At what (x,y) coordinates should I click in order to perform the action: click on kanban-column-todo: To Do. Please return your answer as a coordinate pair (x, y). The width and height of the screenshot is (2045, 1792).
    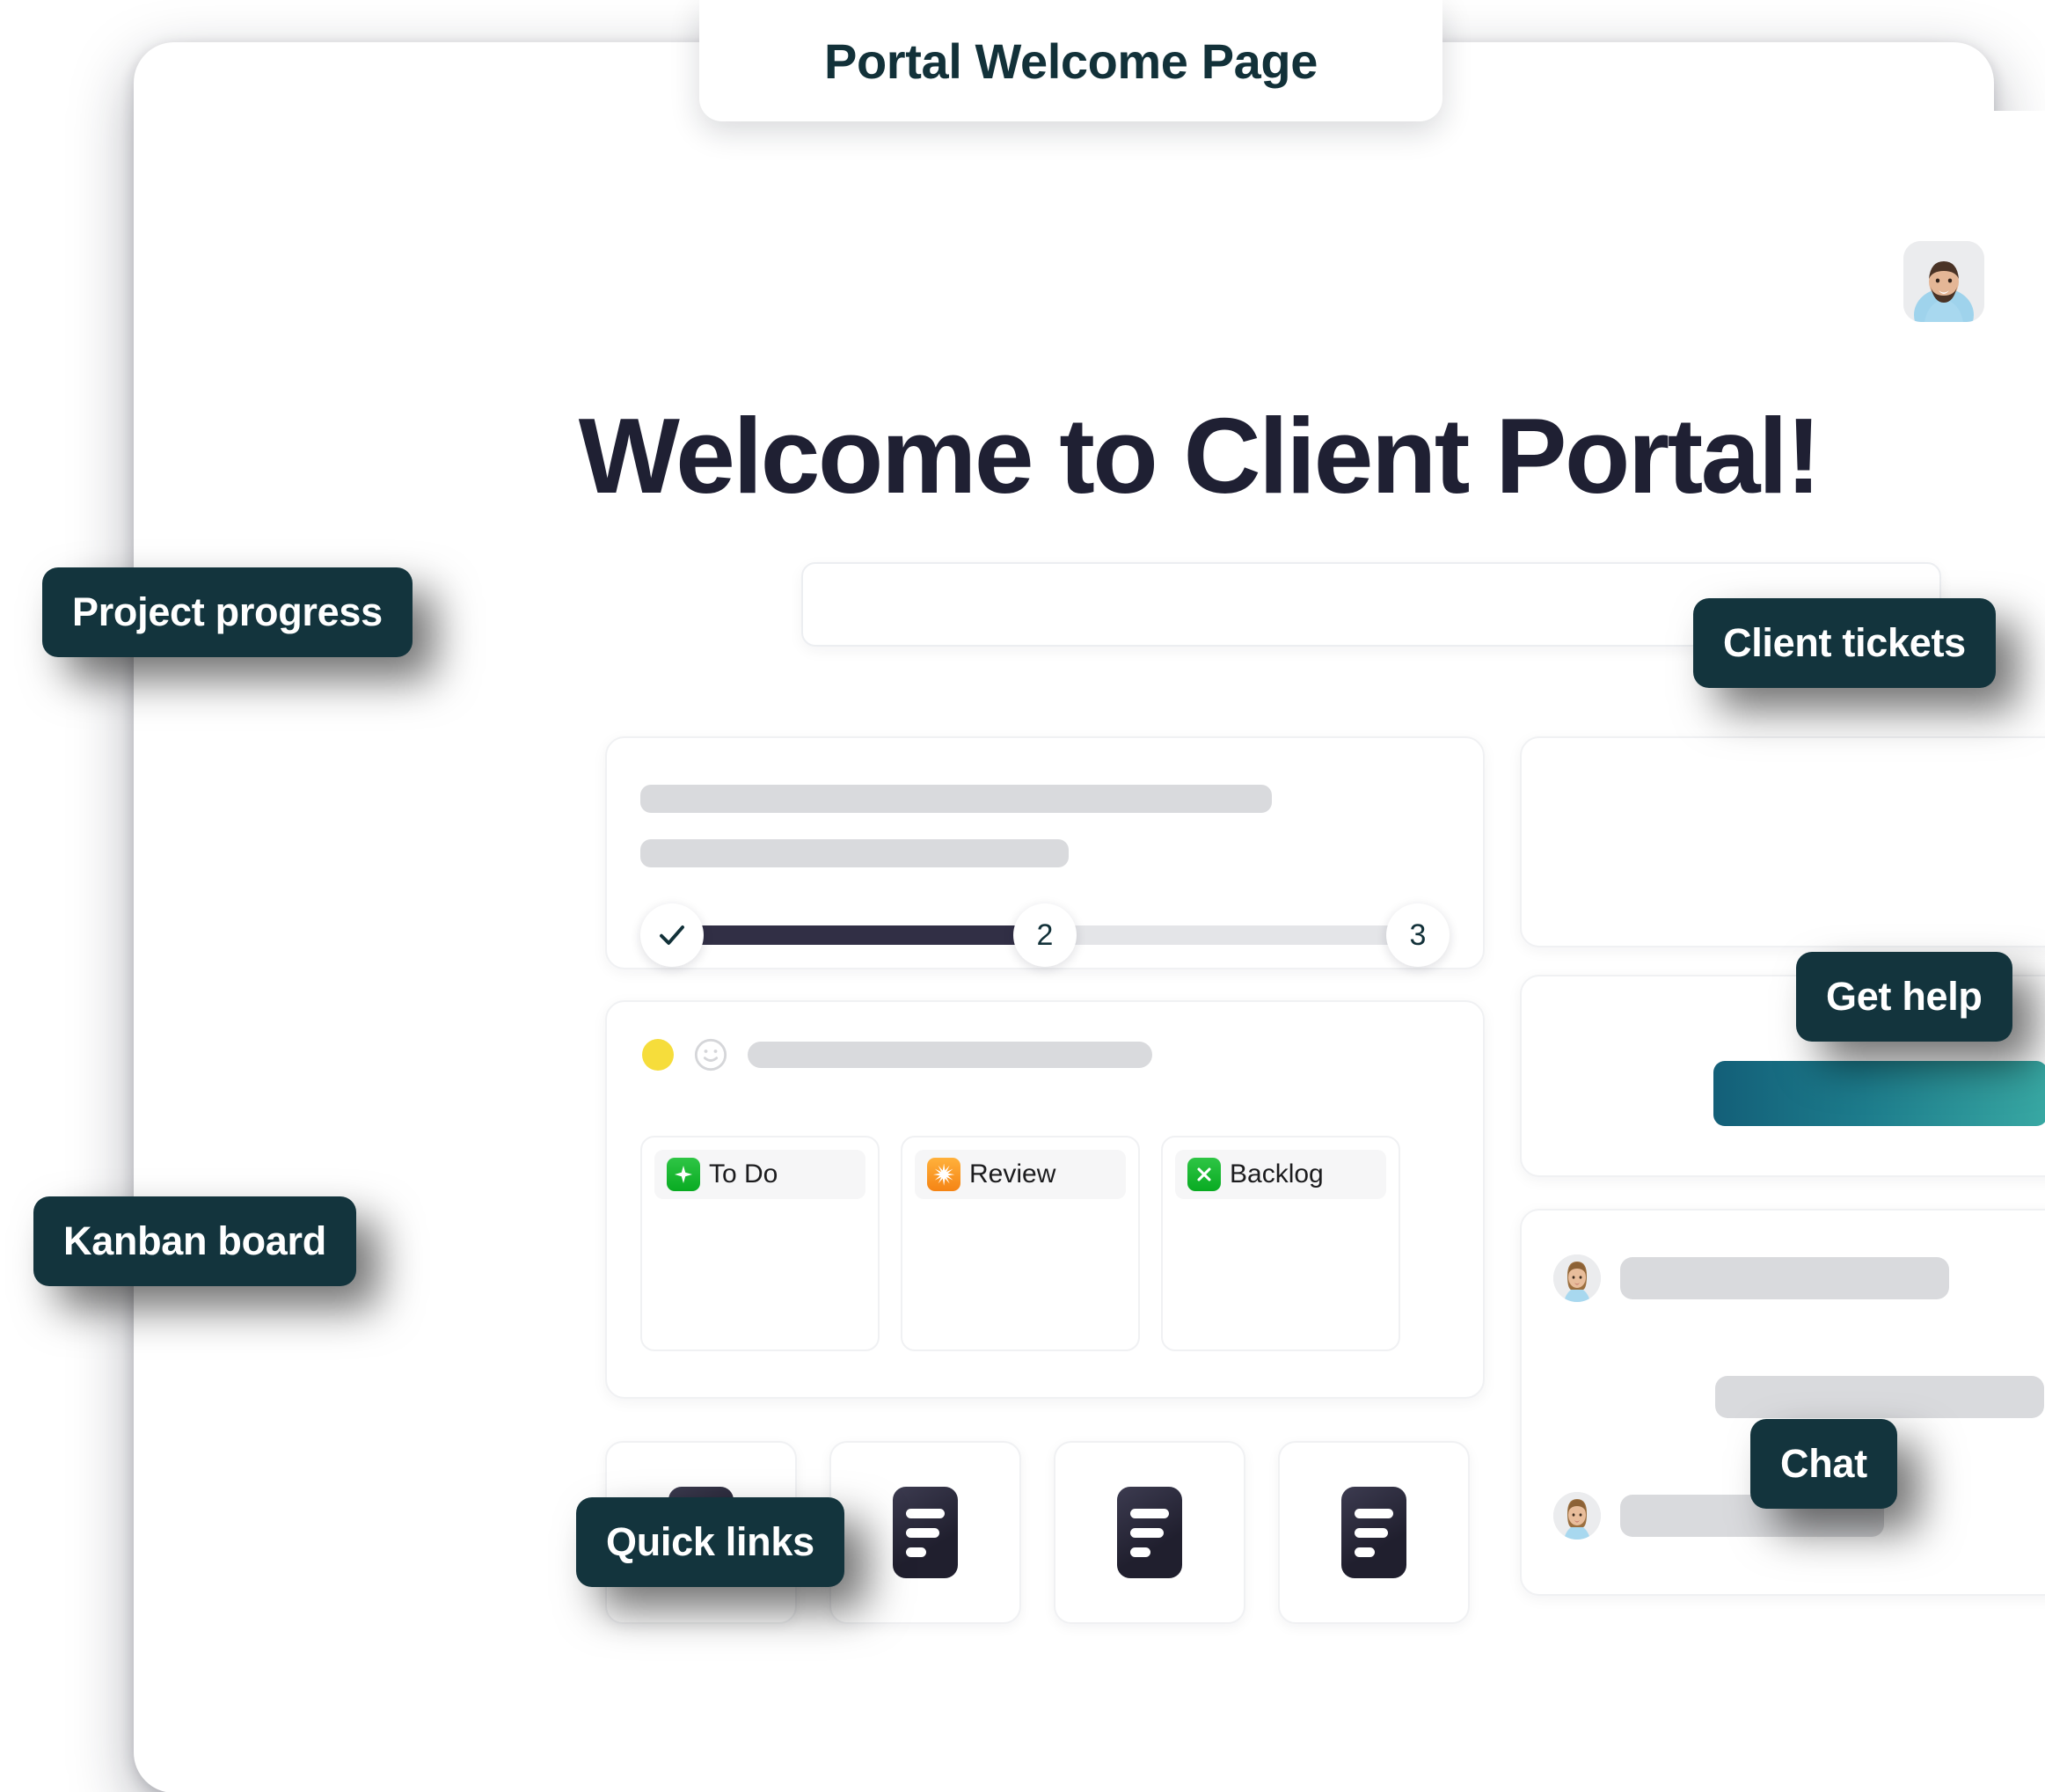
    Looking at the image, I should click on (760, 1243).